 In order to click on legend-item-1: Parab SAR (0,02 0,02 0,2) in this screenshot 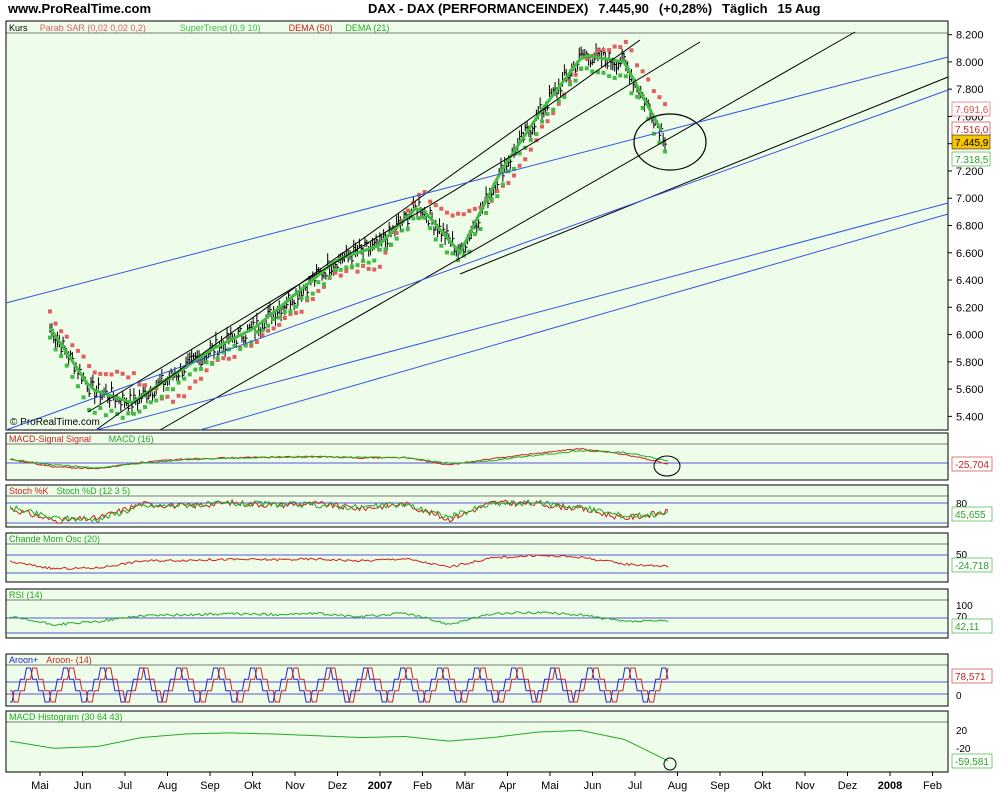, I will do `click(93, 28)`.